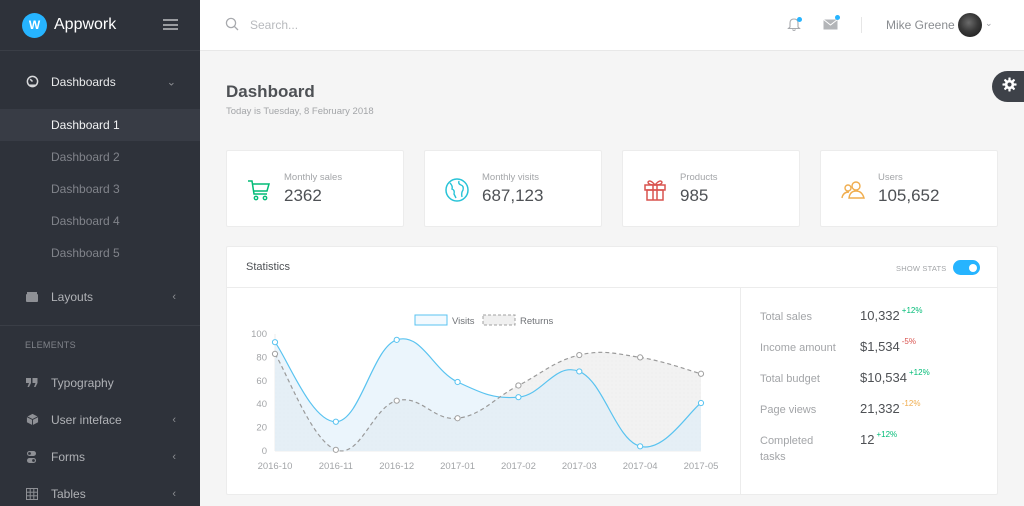 The width and height of the screenshot is (1024, 506). I want to click on y-tick-label: 40, so click(261, 404).